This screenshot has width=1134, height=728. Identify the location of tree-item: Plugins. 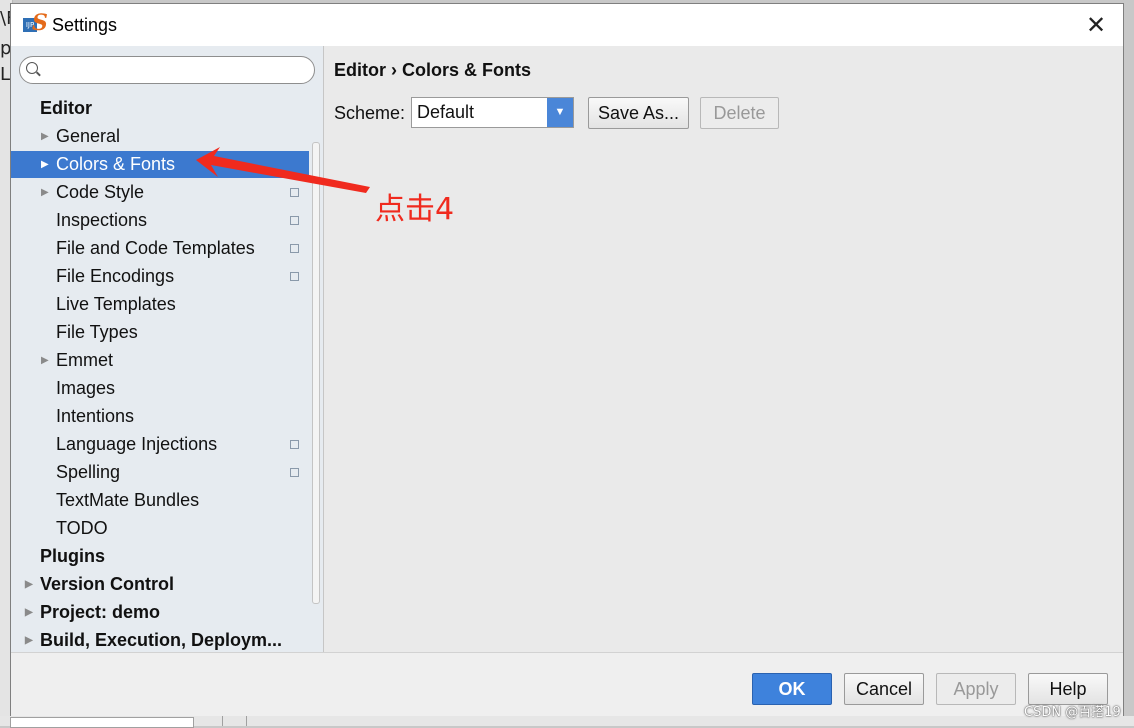
(160, 556).